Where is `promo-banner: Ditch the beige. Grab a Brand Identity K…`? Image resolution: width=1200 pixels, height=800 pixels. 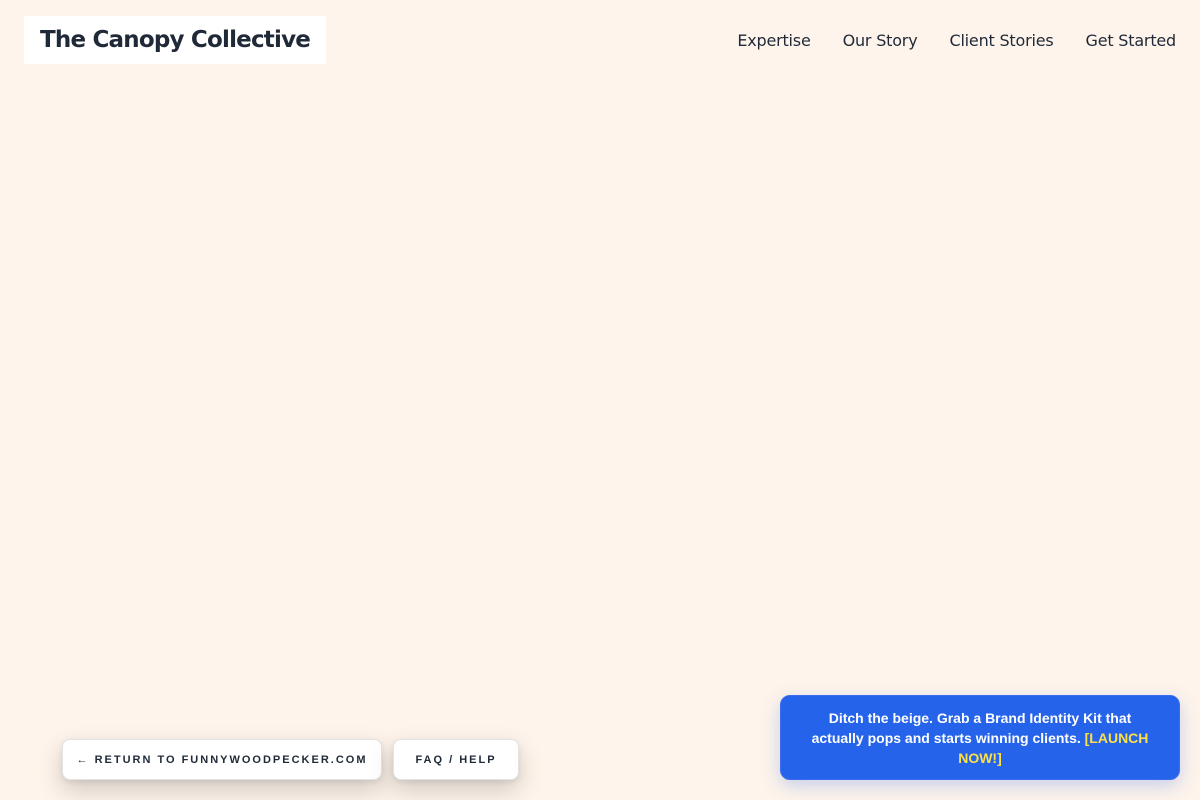 promo-banner: Ditch the beige. Grab a Brand Identity K… is located at coordinates (980, 737).